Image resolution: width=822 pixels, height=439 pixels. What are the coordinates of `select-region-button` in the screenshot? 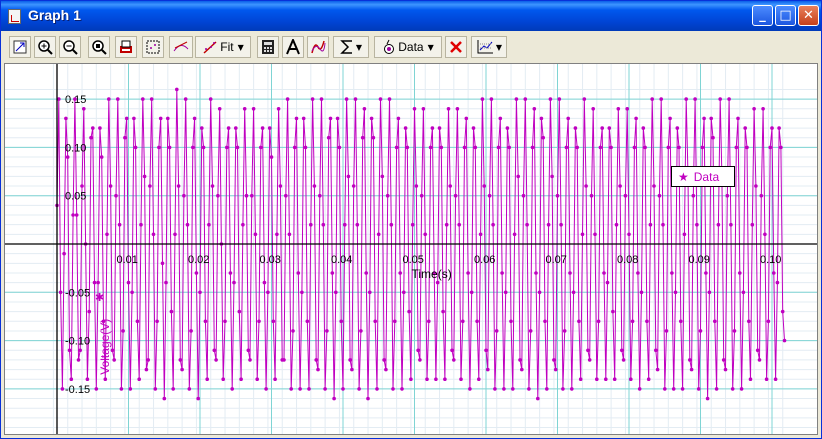 It's located at (153, 47).